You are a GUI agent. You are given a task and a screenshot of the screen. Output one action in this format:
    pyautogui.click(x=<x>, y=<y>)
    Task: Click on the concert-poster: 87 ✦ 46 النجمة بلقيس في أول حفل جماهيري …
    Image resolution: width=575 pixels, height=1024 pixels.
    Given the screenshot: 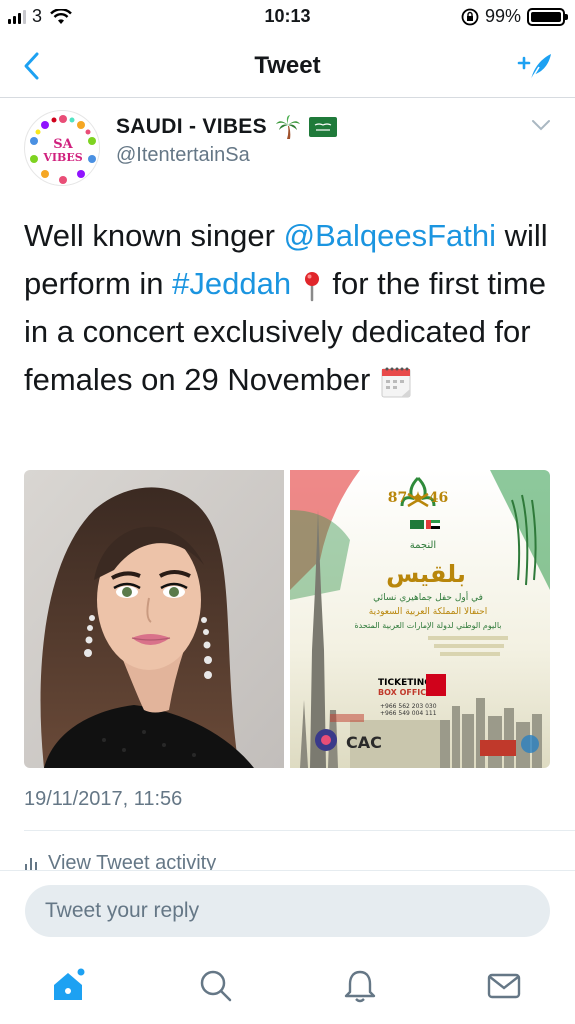 What is the action you would take?
    pyautogui.click(x=420, y=619)
    